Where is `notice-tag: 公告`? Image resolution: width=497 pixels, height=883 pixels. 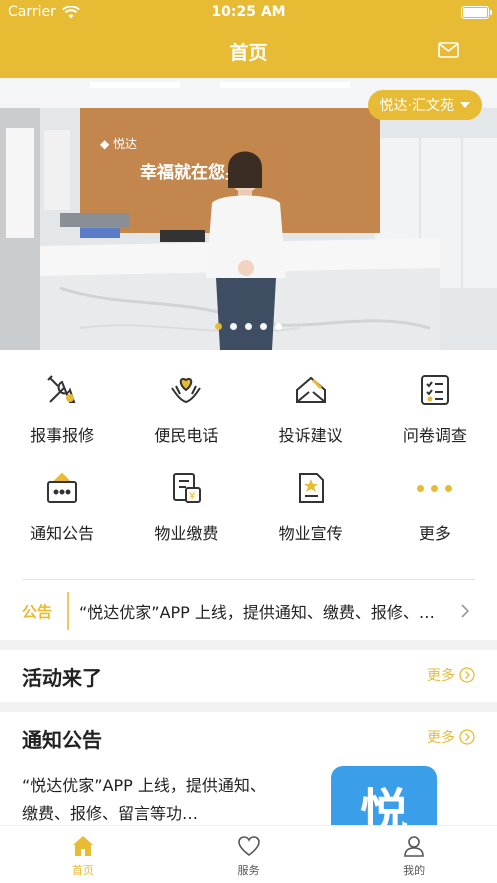 notice-tag: 公告 is located at coordinates (37, 611).